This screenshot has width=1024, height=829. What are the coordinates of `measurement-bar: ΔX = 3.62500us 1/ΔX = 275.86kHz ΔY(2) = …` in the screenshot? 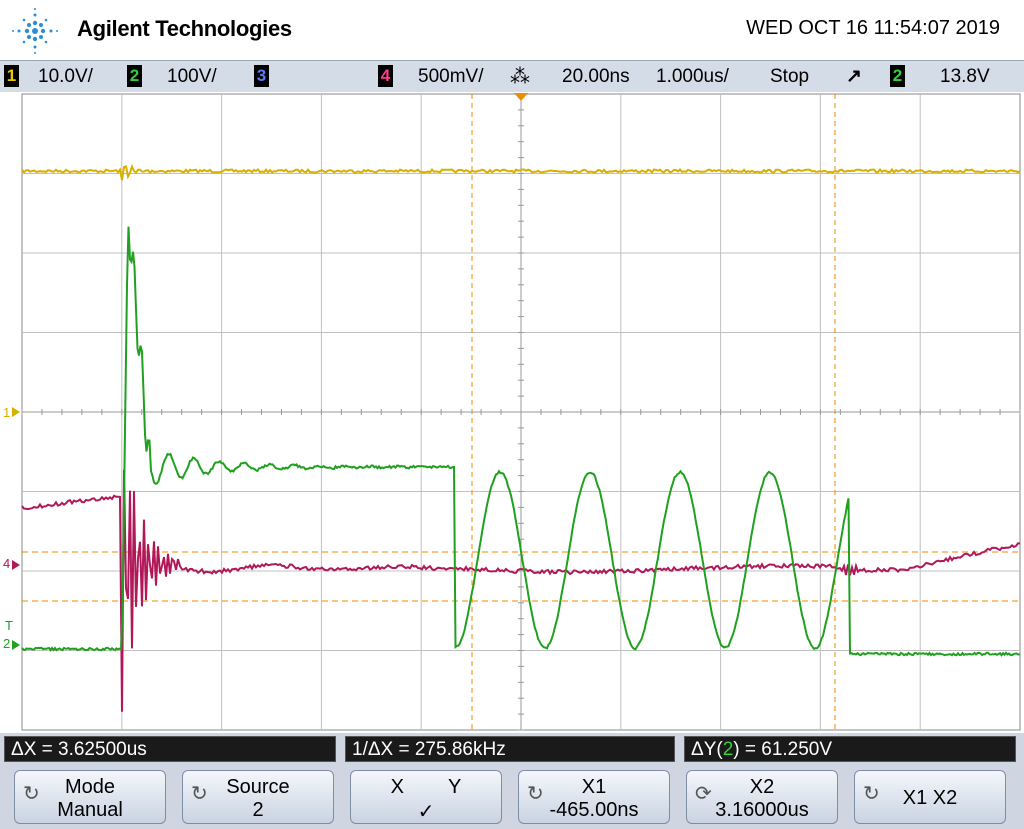 It's located at (512, 749).